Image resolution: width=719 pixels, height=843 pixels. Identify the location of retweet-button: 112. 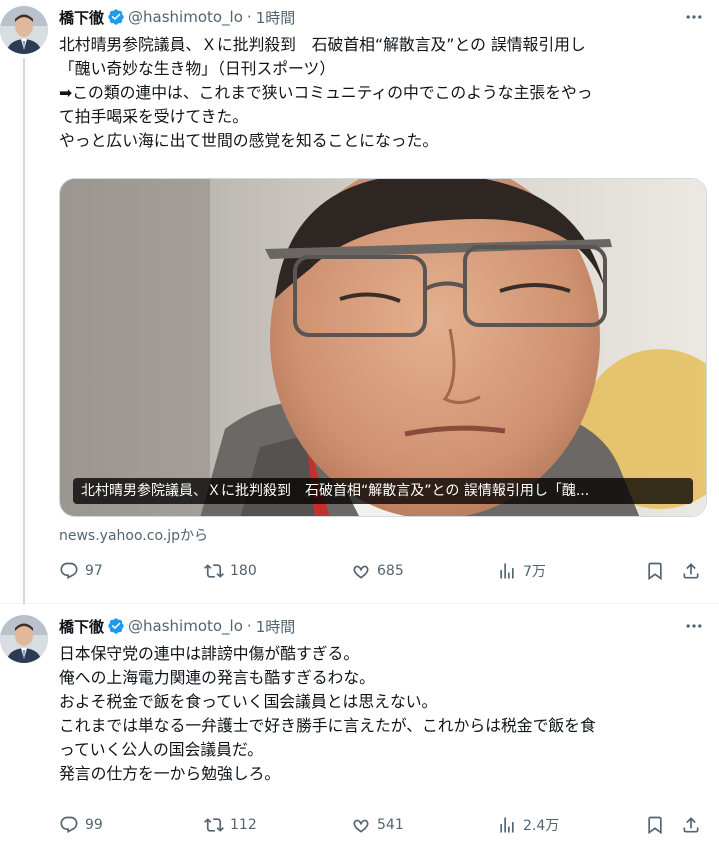
(230, 825).